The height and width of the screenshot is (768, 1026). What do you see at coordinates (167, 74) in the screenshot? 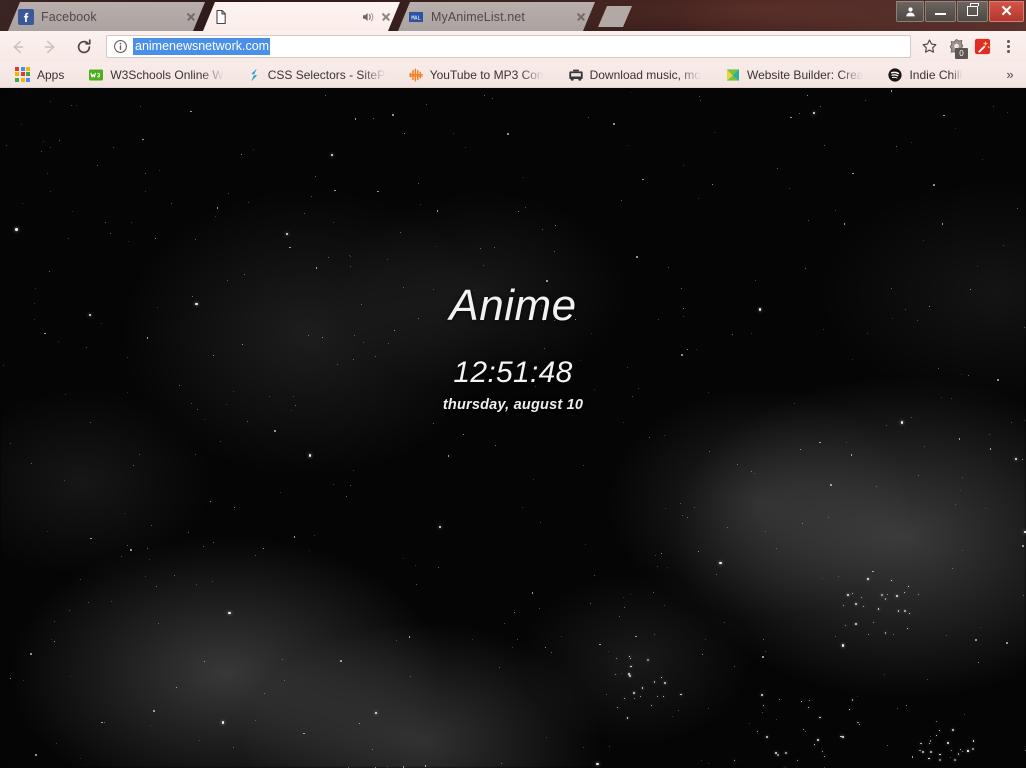
I see `bookmark-label: W3Schools Online W` at bounding box center [167, 74].